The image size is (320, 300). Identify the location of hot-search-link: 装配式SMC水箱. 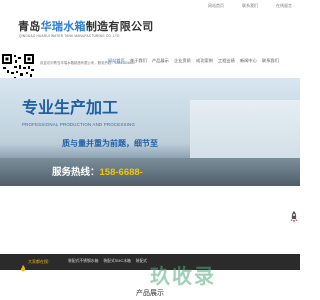
(116, 261).